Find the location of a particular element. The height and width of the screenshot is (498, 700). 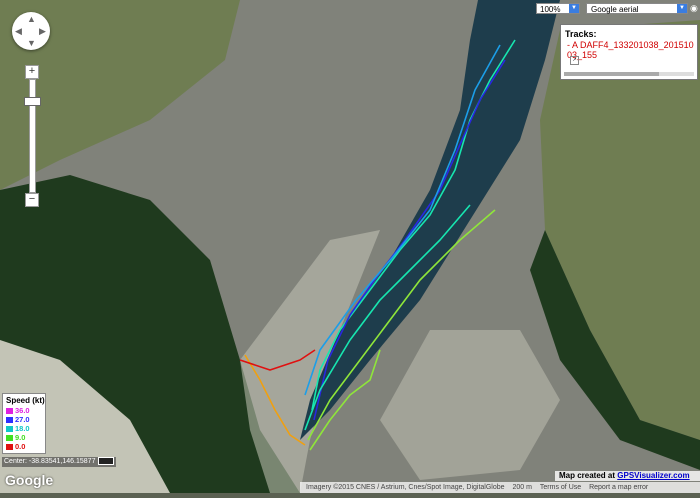

pan-arrows-icon: ▲ ▼ ◀ ▶ is located at coordinates (31, 31).